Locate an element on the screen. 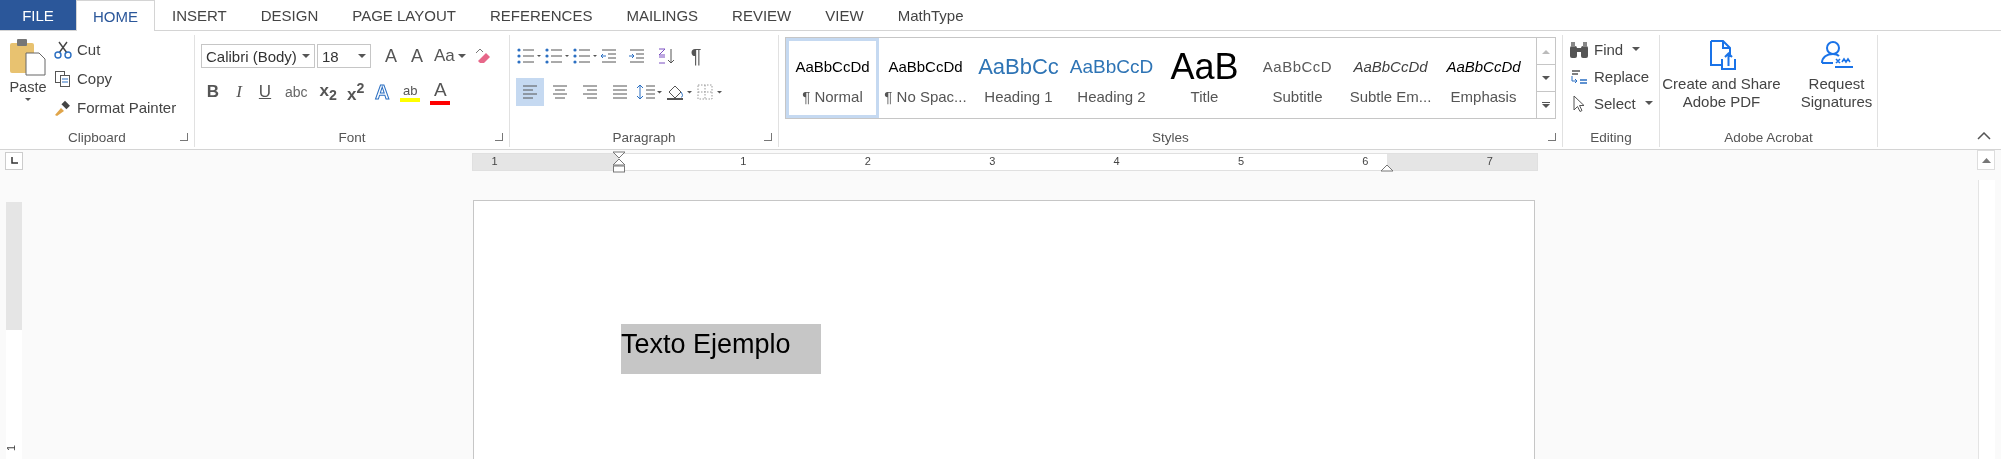 The height and width of the screenshot is (459, 2001). grow-font-button: A is located at coordinates (391, 56).